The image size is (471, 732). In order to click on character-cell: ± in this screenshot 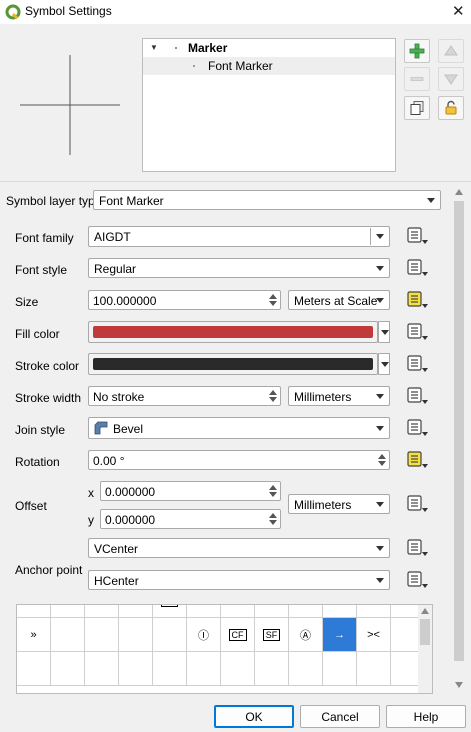, I will do `click(68, 611)`.